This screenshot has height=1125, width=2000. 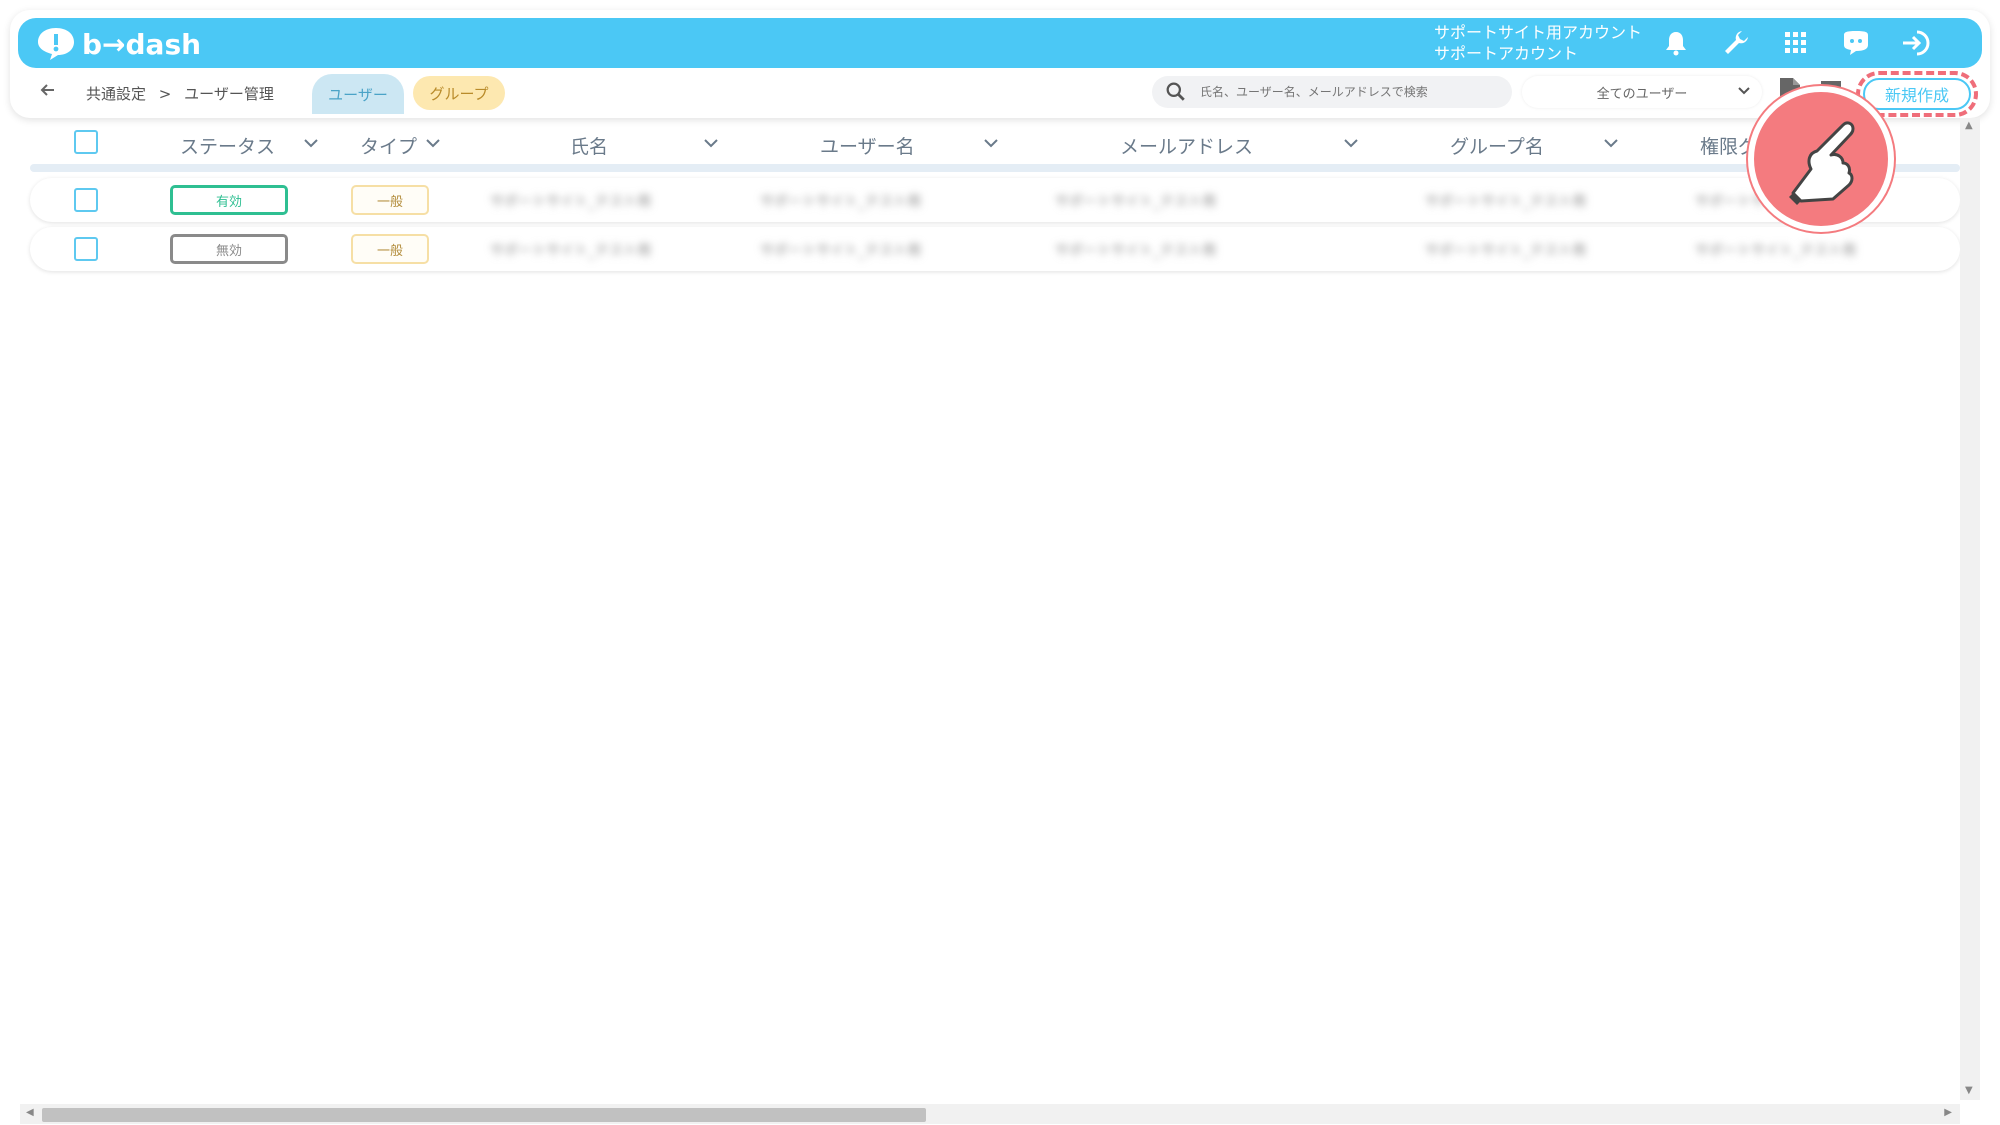 I want to click on user-filter-value: 全てのユーザー, so click(x=1642, y=94).